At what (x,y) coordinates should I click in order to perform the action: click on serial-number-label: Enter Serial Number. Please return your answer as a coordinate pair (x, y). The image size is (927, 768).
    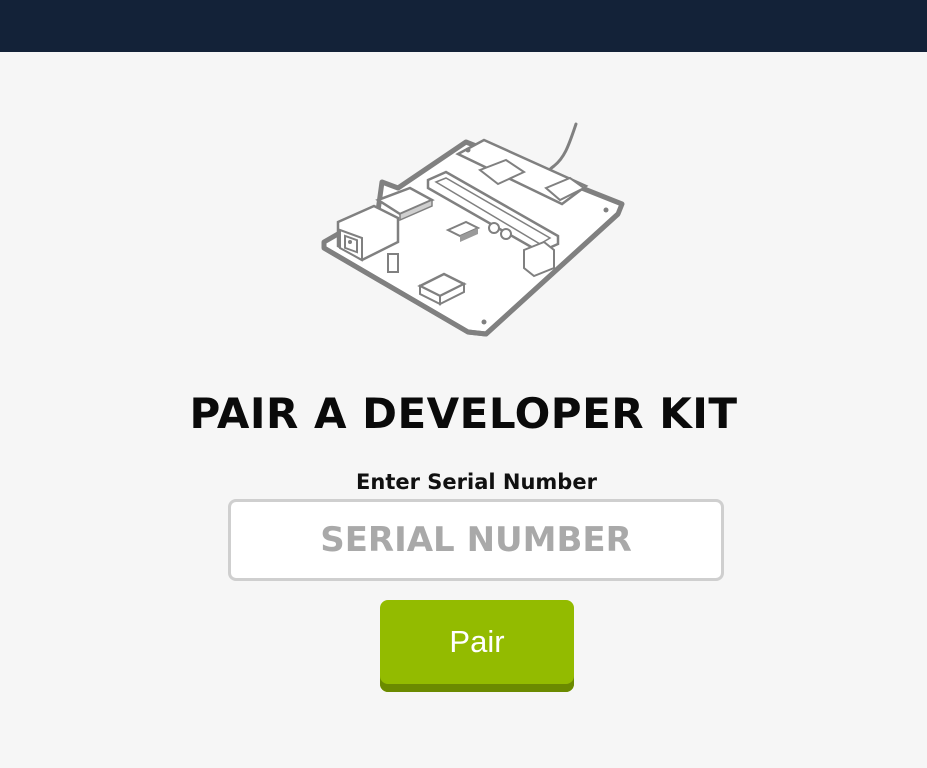
    Looking at the image, I should click on (476, 482).